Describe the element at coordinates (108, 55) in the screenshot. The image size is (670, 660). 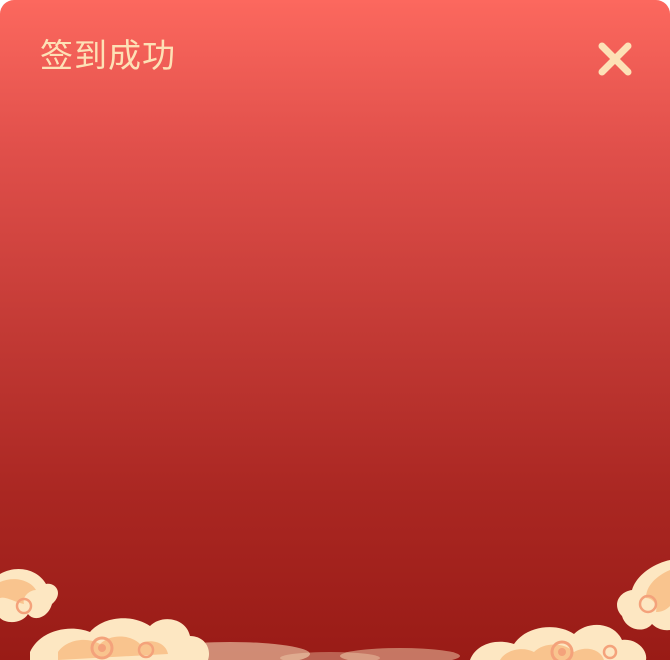
I see `dialog-title: 签到成功` at that location.